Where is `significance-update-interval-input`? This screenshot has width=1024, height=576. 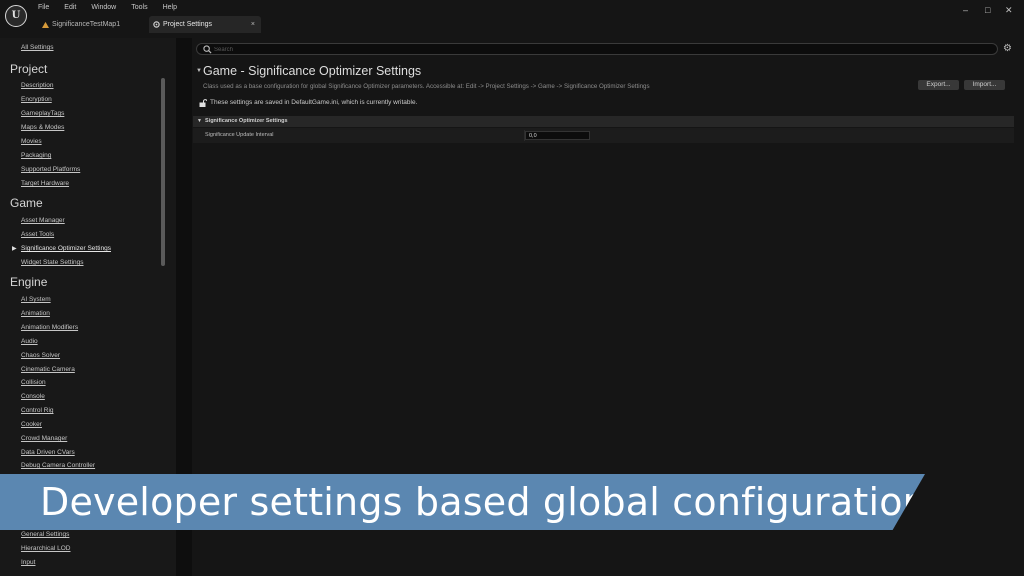 significance-update-interval-input is located at coordinates (557, 135).